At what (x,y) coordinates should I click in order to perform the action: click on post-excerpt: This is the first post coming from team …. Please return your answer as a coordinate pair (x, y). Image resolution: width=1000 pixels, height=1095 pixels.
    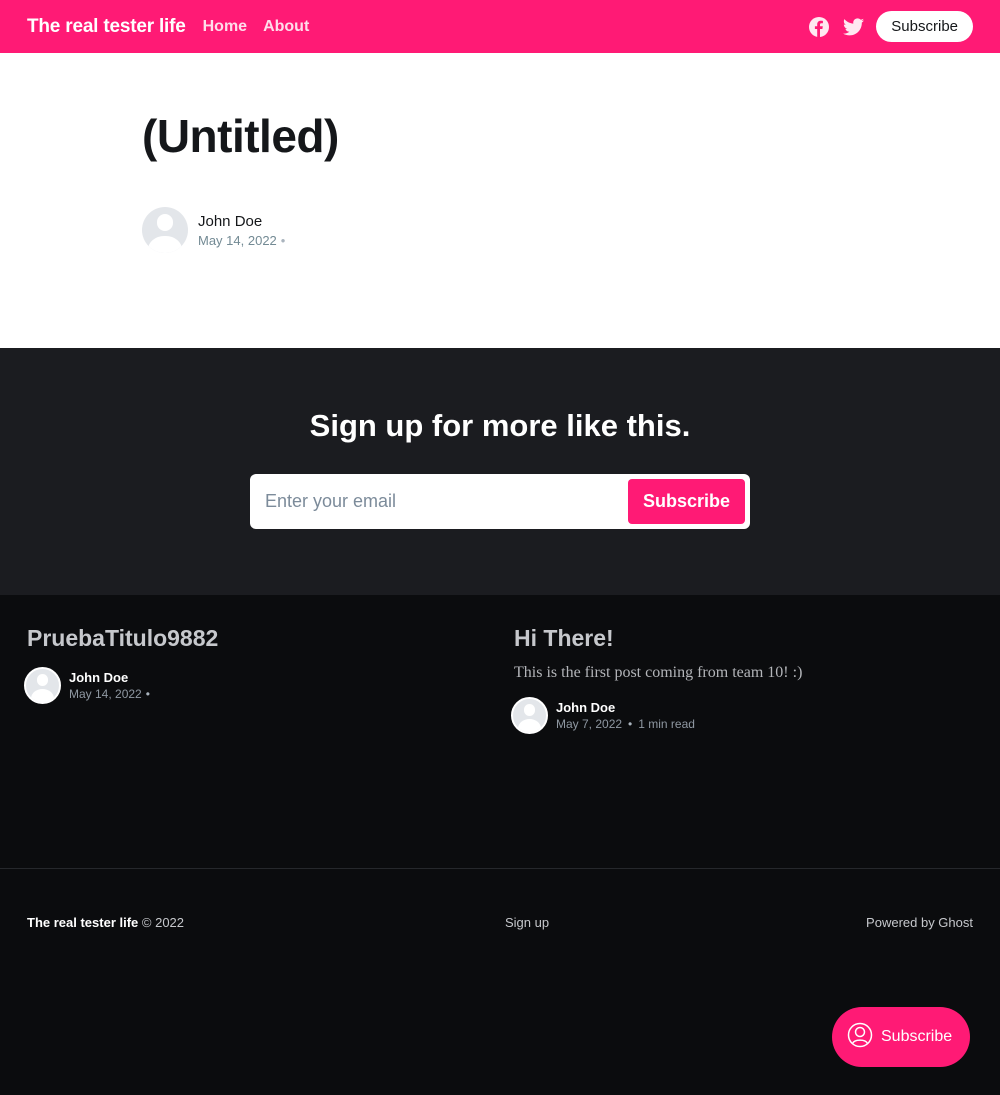
    Looking at the image, I should click on (658, 672).